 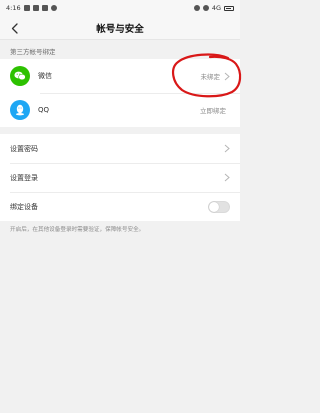 I want to click on page-title: 帐号与安全, so click(x=120, y=29).